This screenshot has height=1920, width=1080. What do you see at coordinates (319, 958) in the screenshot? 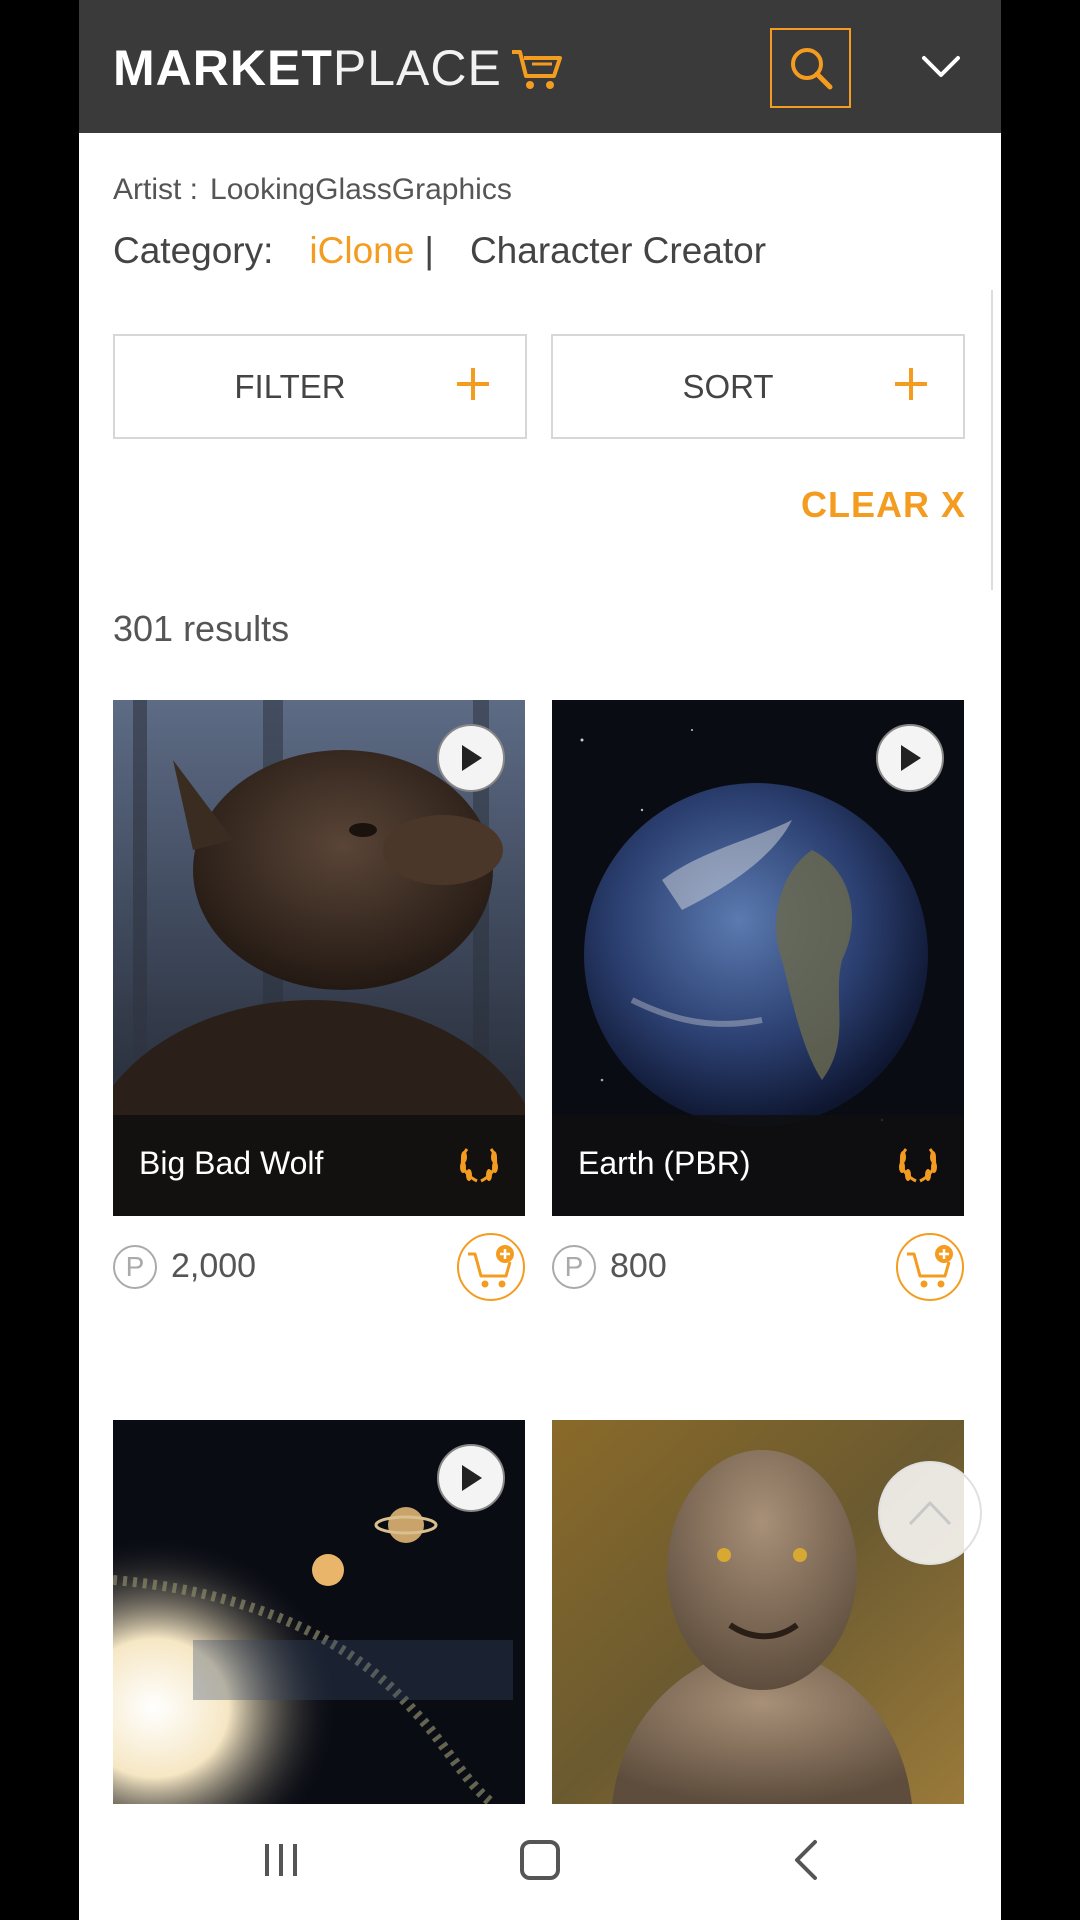
I see `product-card: Big Bad Wolf` at bounding box center [319, 958].